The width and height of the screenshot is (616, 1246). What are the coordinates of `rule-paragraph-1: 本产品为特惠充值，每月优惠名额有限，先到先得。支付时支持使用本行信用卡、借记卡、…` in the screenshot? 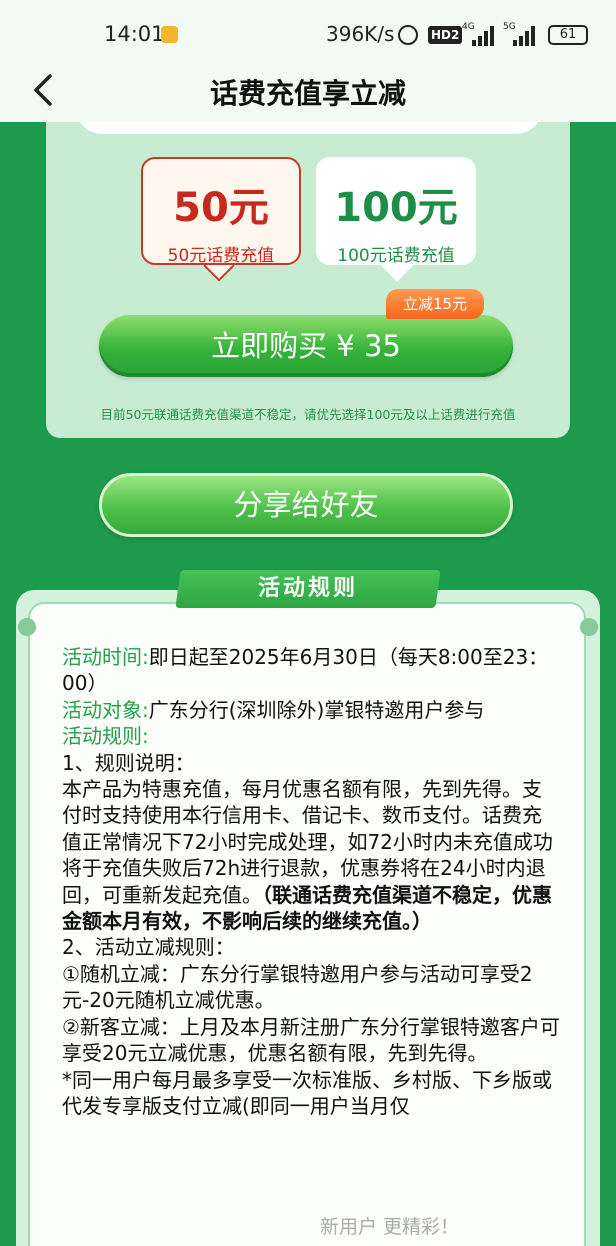 It's located at (311, 855).